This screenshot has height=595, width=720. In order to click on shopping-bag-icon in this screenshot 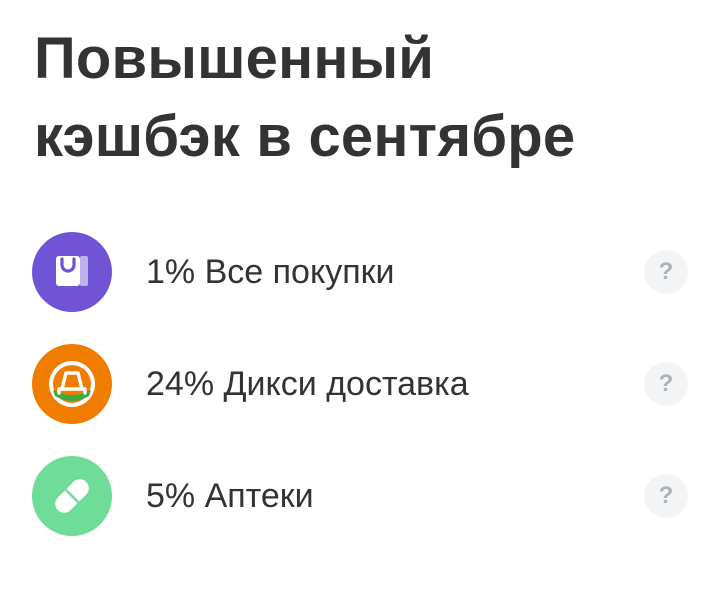, I will do `click(72, 272)`.